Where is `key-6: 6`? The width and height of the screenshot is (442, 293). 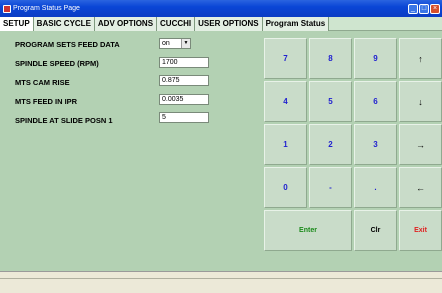
key-6: 6 is located at coordinates (375, 101).